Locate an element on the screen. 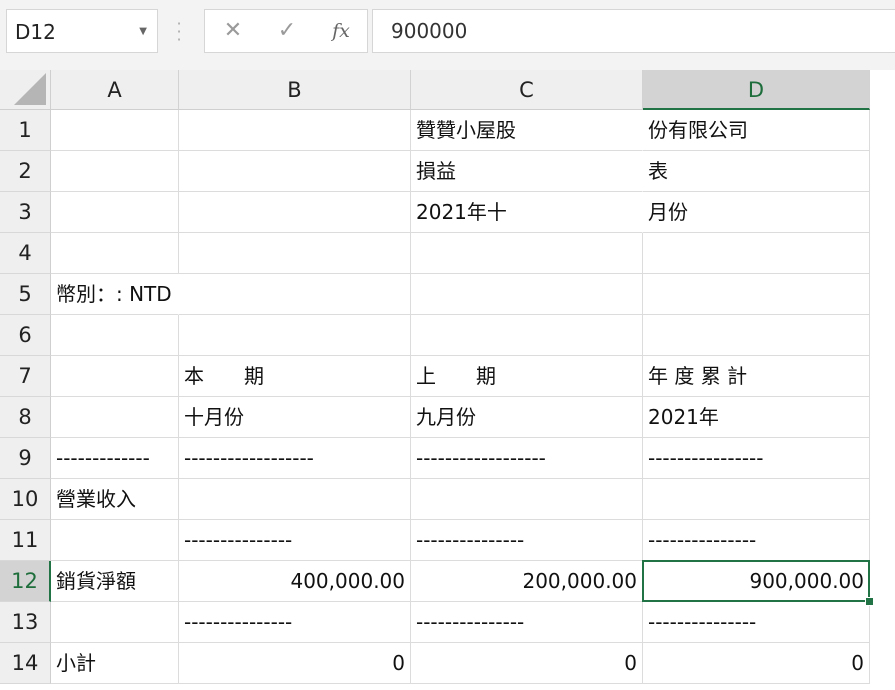  cell-b6 is located at coordinates (295, 335).